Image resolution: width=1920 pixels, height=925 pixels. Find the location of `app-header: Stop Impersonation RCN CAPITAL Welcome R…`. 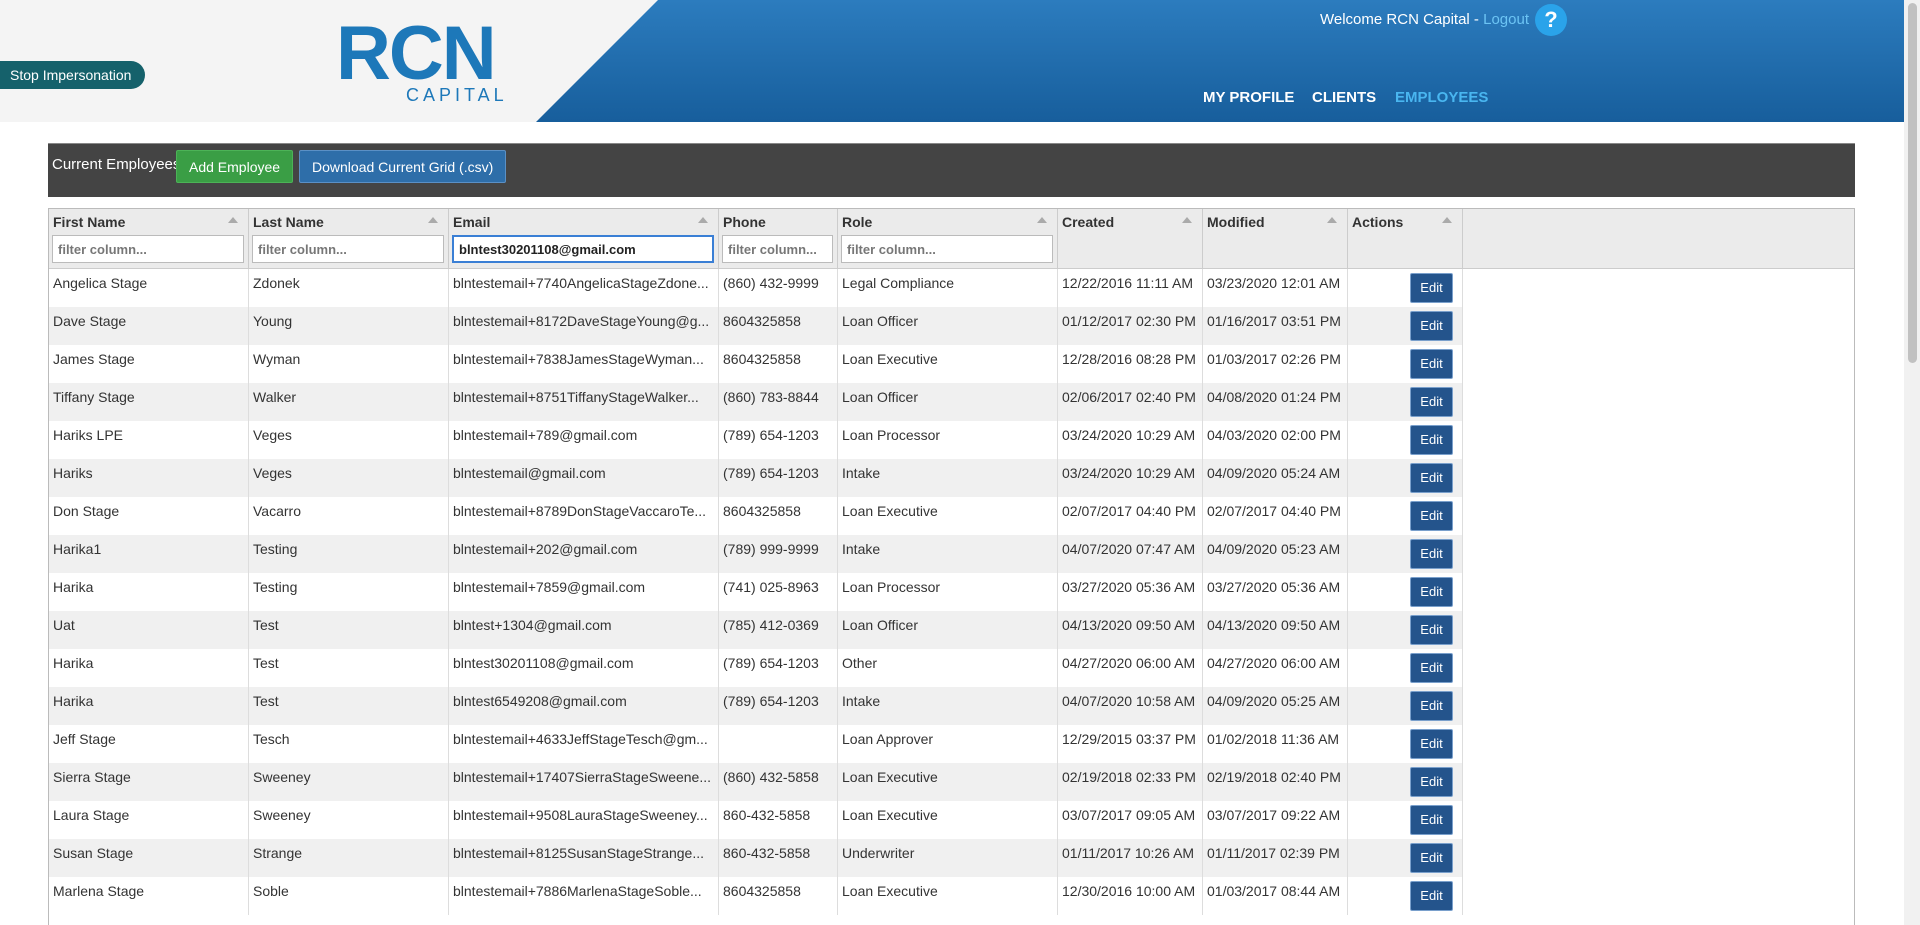

app-header: Stop Impersonation RCN CAPITAL Welcome R… is located at coordinates (952, 61).